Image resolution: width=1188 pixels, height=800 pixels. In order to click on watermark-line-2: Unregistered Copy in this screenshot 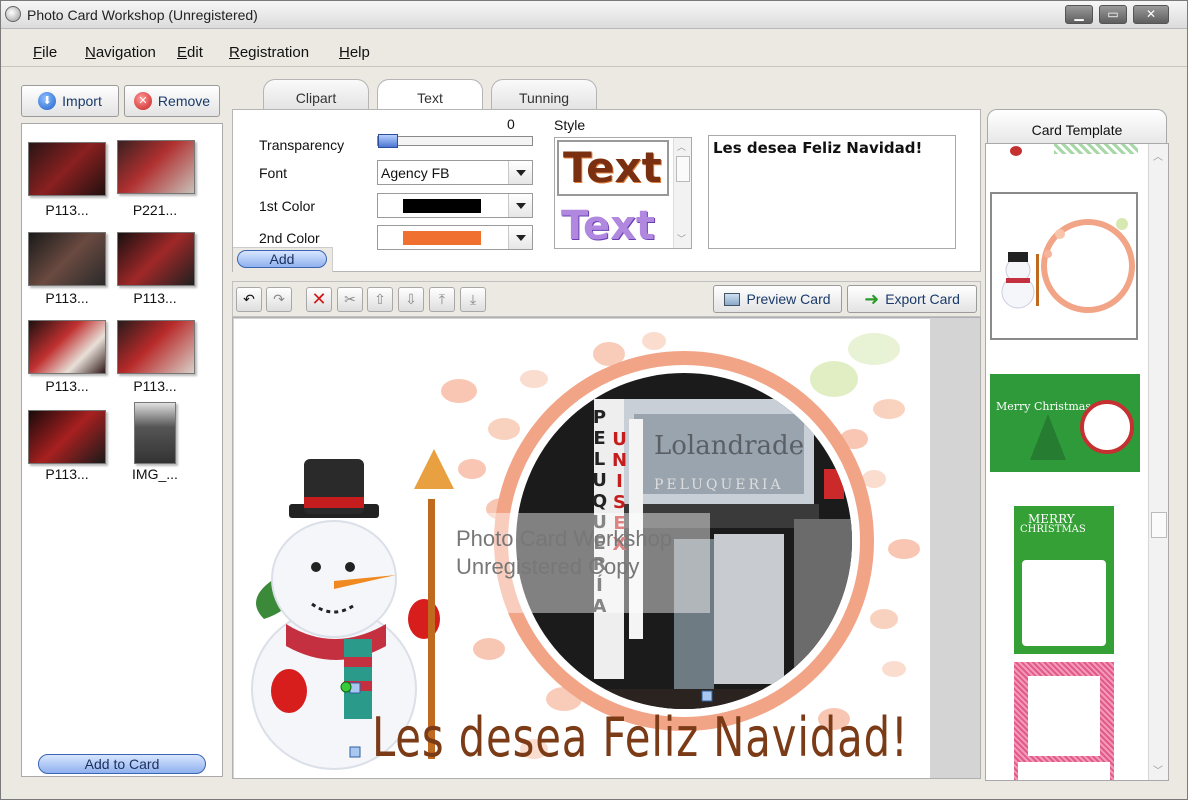, I will do `click(548, 566)`.